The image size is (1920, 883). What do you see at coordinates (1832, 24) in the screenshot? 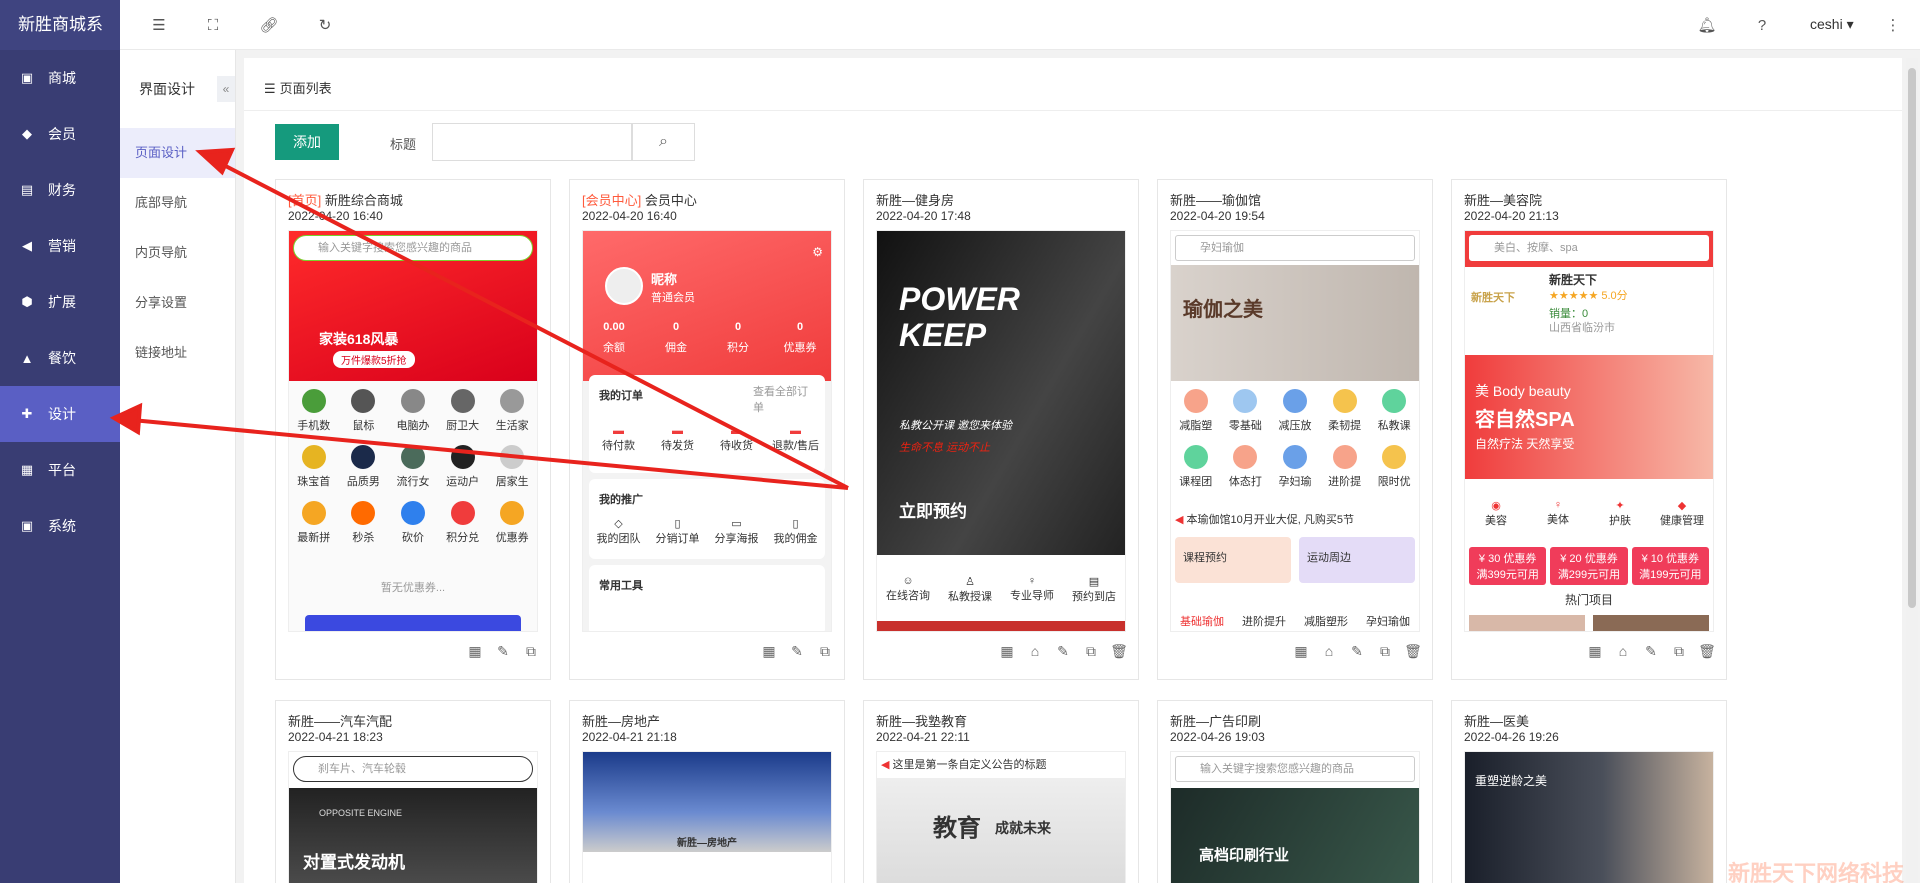
I see `user-menu: ceshi ▾` at bounding box center [1832, 24].